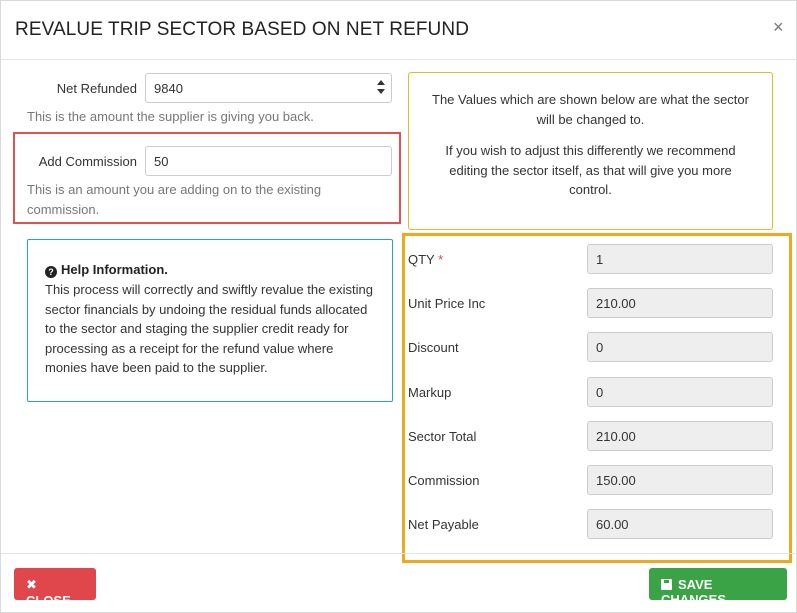 Image resolution: width=797 pixels, height=613 pixels. What do you see at coordinates (680, 480) in the screenshot?
I see `commission-field: 150.00` at bounding box center [680, 480].